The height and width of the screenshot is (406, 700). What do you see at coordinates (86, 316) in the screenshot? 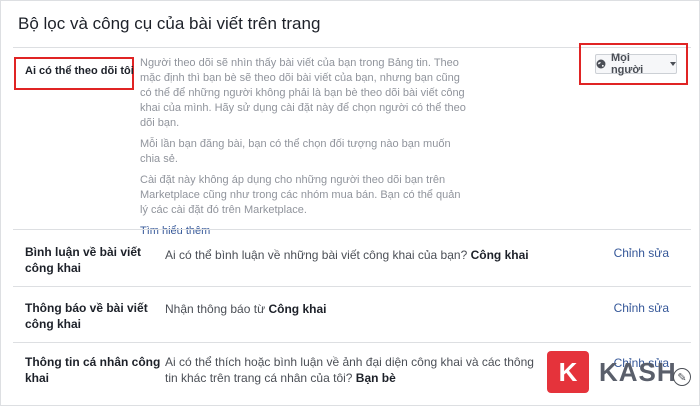
I see `public-notifications-label: Thông báo về bài viết công khai` at bounding box center [86, 316].